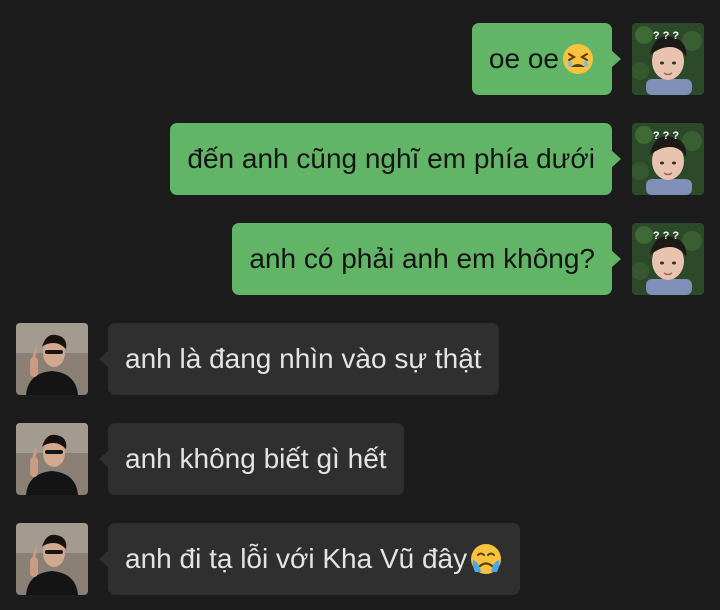  I want to click on message-text: anh là đang nhìn vào sự thật, so click(303, 358).